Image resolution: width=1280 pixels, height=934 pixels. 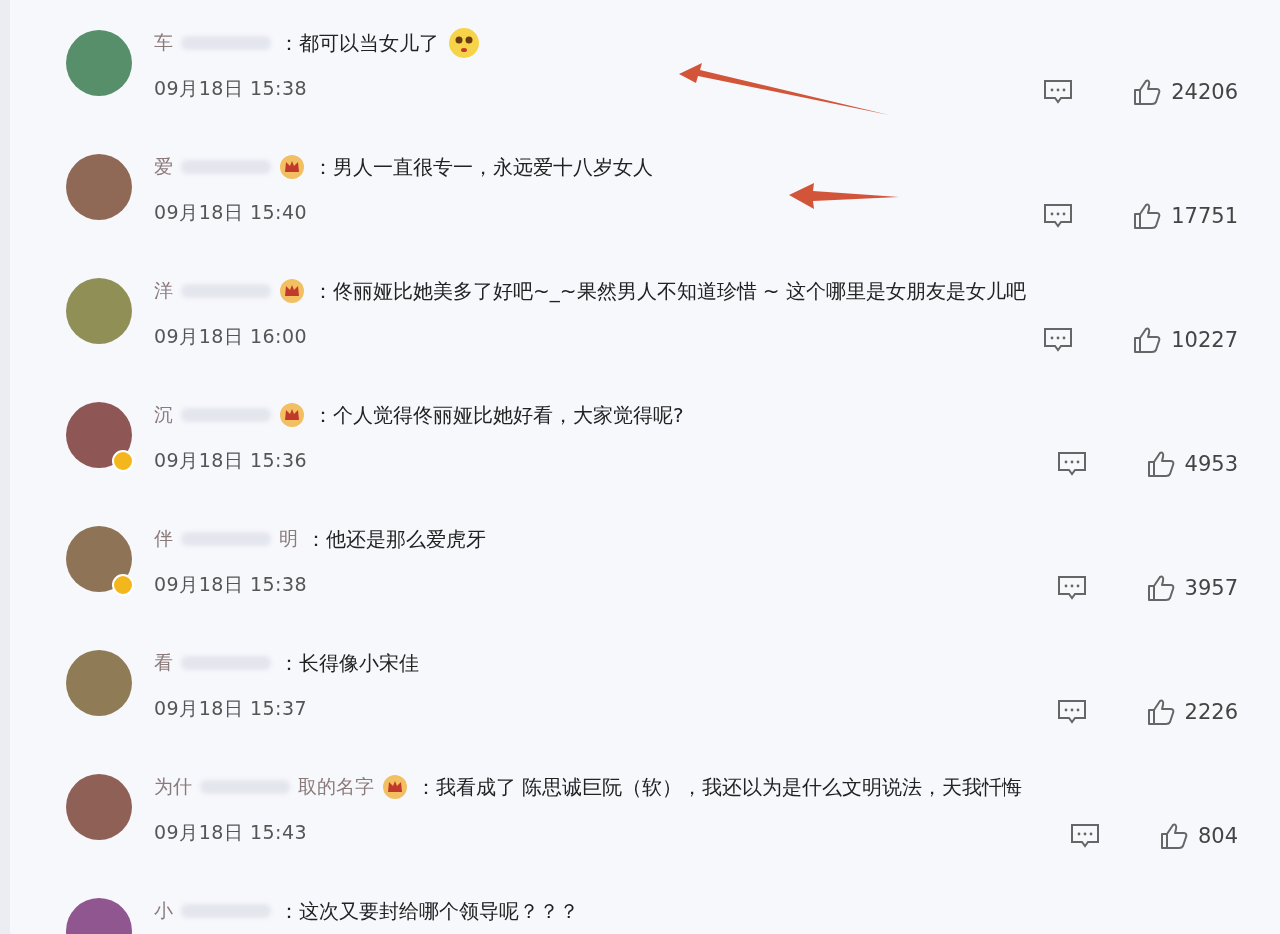 What do you see at coordinates (163, 911) in the screenshot?
I see `username: 小` at bounding box center [163, 911].